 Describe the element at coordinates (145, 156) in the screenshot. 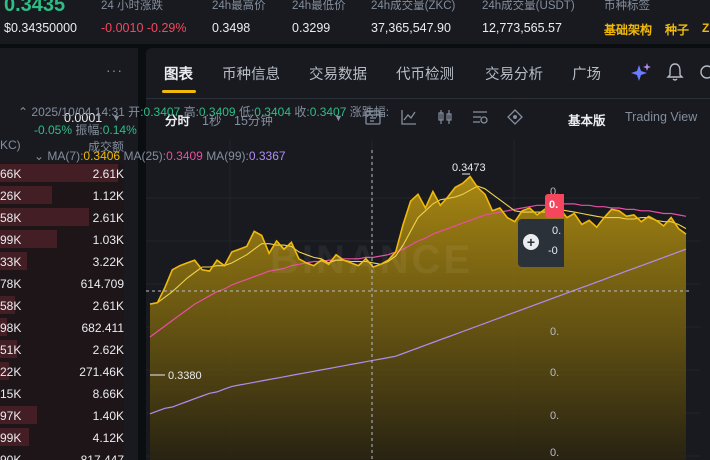

I see `ma25-label: MA(25):` at that location.